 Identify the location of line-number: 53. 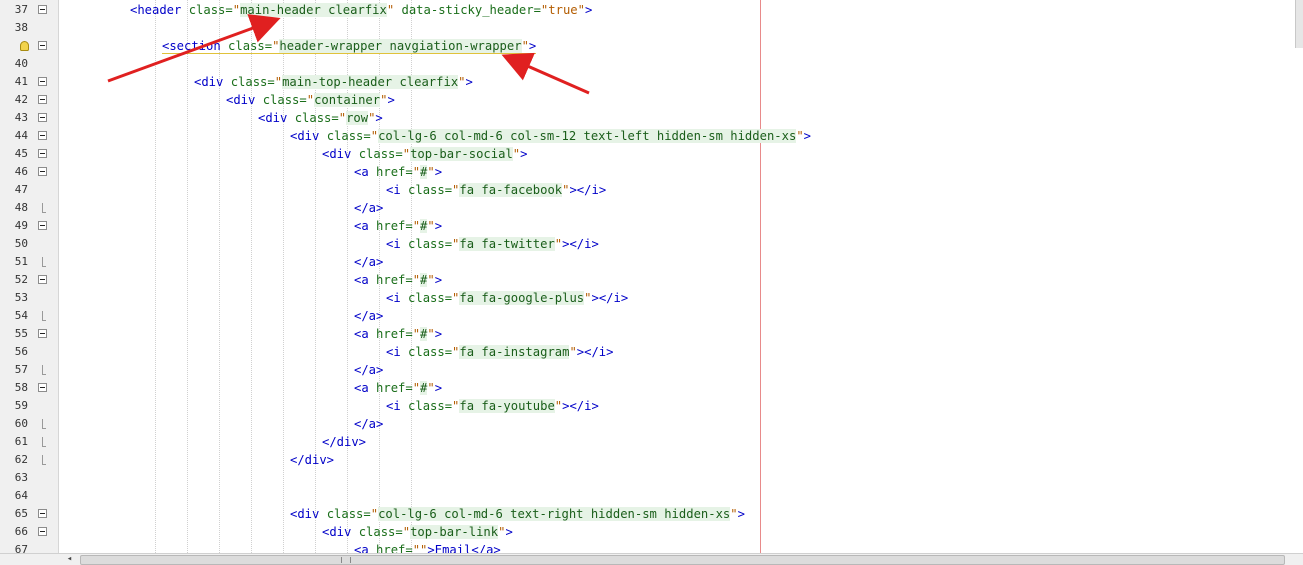
(21, 297).